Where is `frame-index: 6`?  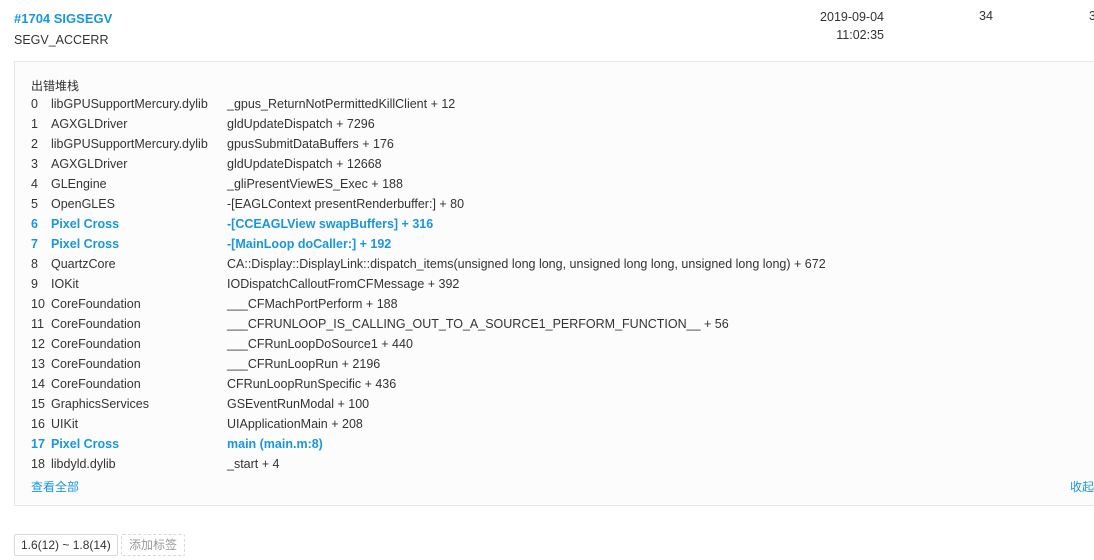
frame-index: 6 is located at coordinates (34, 224).